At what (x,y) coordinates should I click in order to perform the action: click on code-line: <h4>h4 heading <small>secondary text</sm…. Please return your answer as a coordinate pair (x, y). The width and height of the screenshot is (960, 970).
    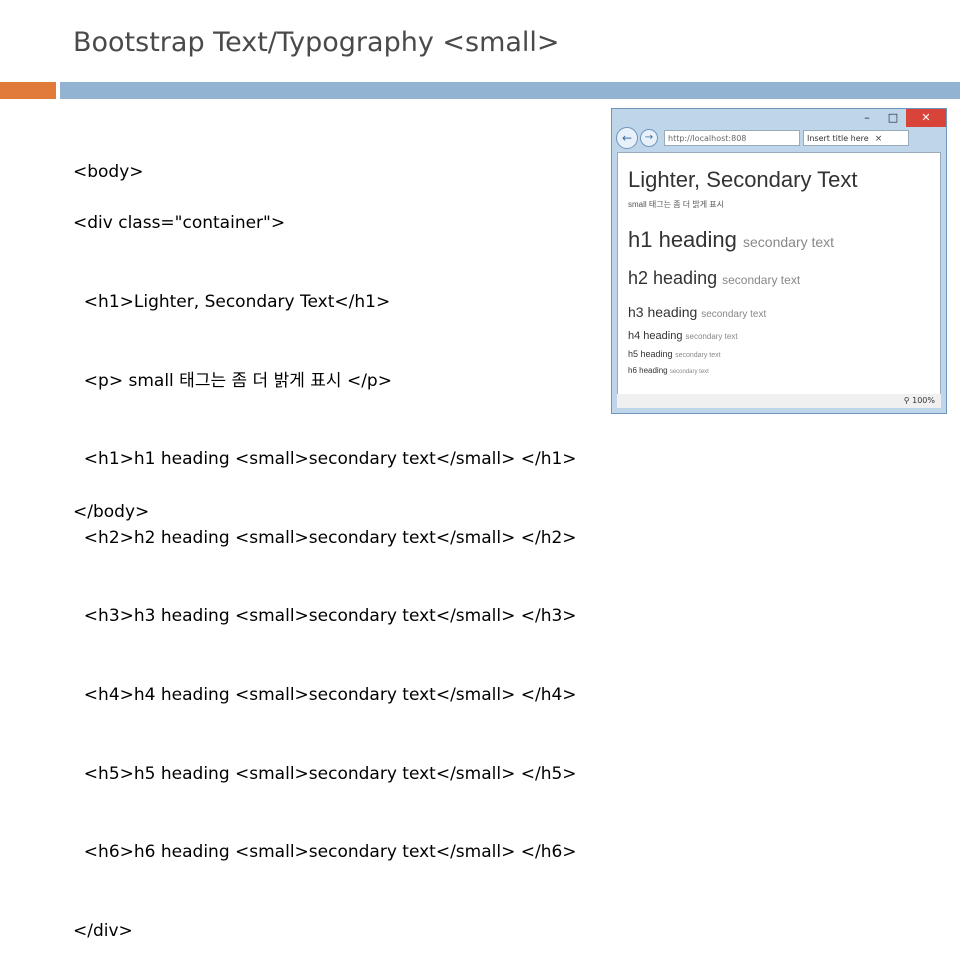
    Looking at the image, I should click on (325, 694).